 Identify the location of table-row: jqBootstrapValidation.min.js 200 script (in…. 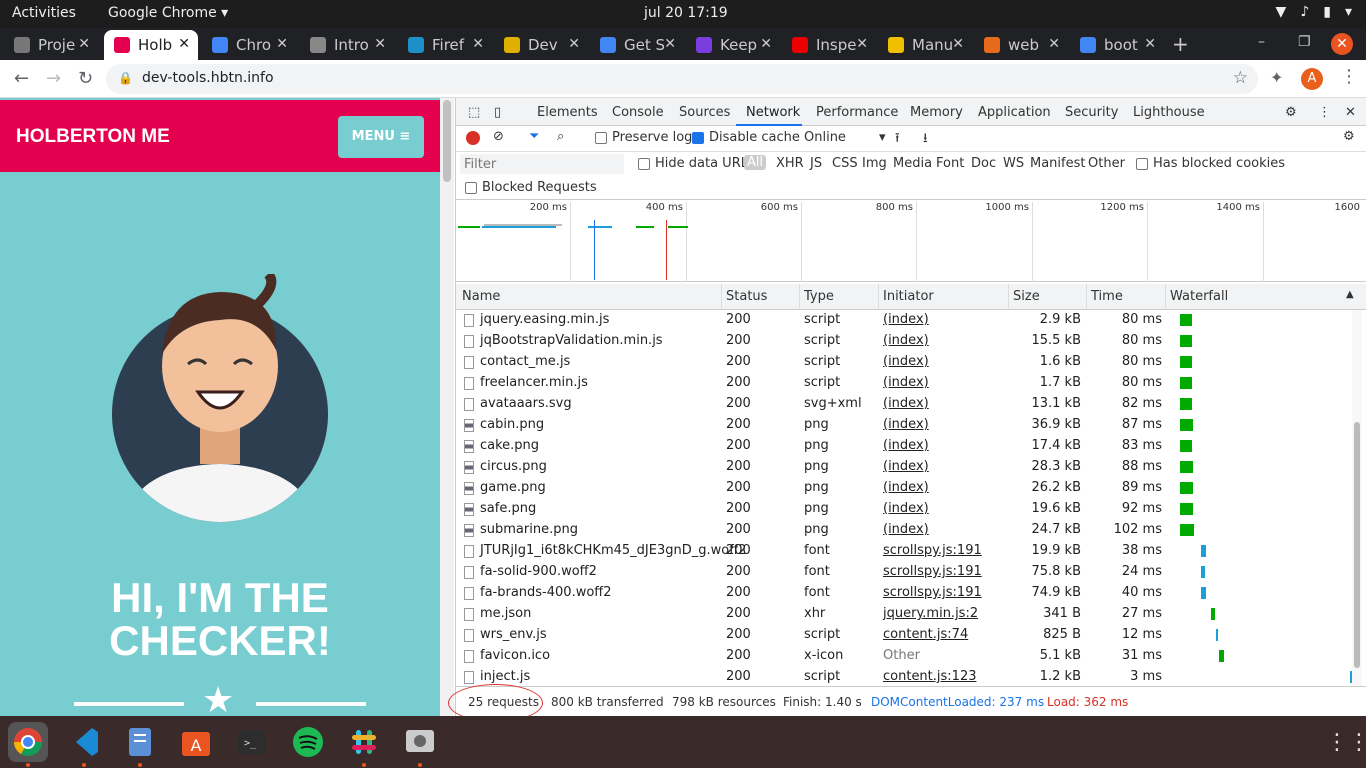
(904, 341).